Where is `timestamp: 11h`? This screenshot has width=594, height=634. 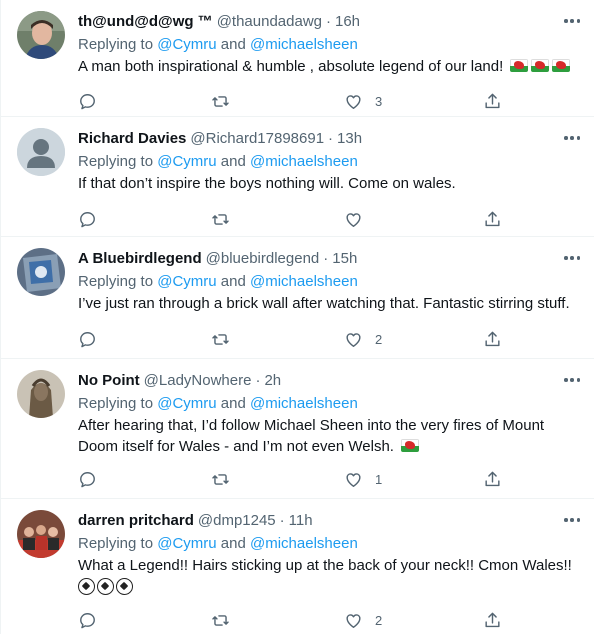
timestamp: 11h is located at coordinates (301, 521).